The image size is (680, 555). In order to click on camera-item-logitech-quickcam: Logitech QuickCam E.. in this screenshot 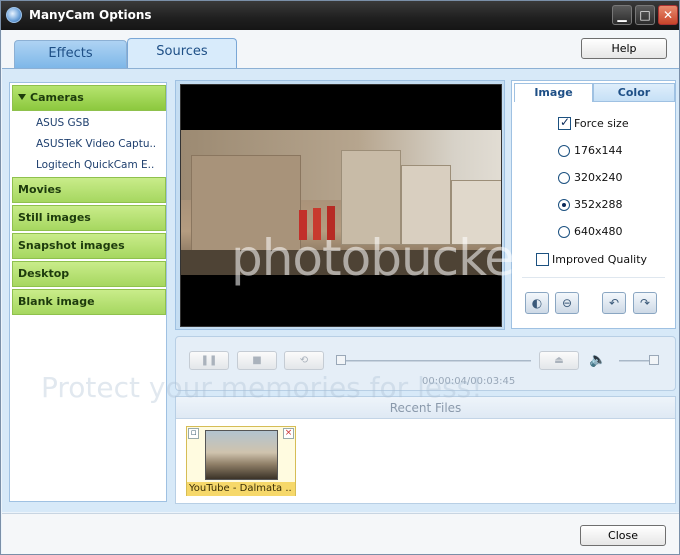, I will do `click(95, 165)`.